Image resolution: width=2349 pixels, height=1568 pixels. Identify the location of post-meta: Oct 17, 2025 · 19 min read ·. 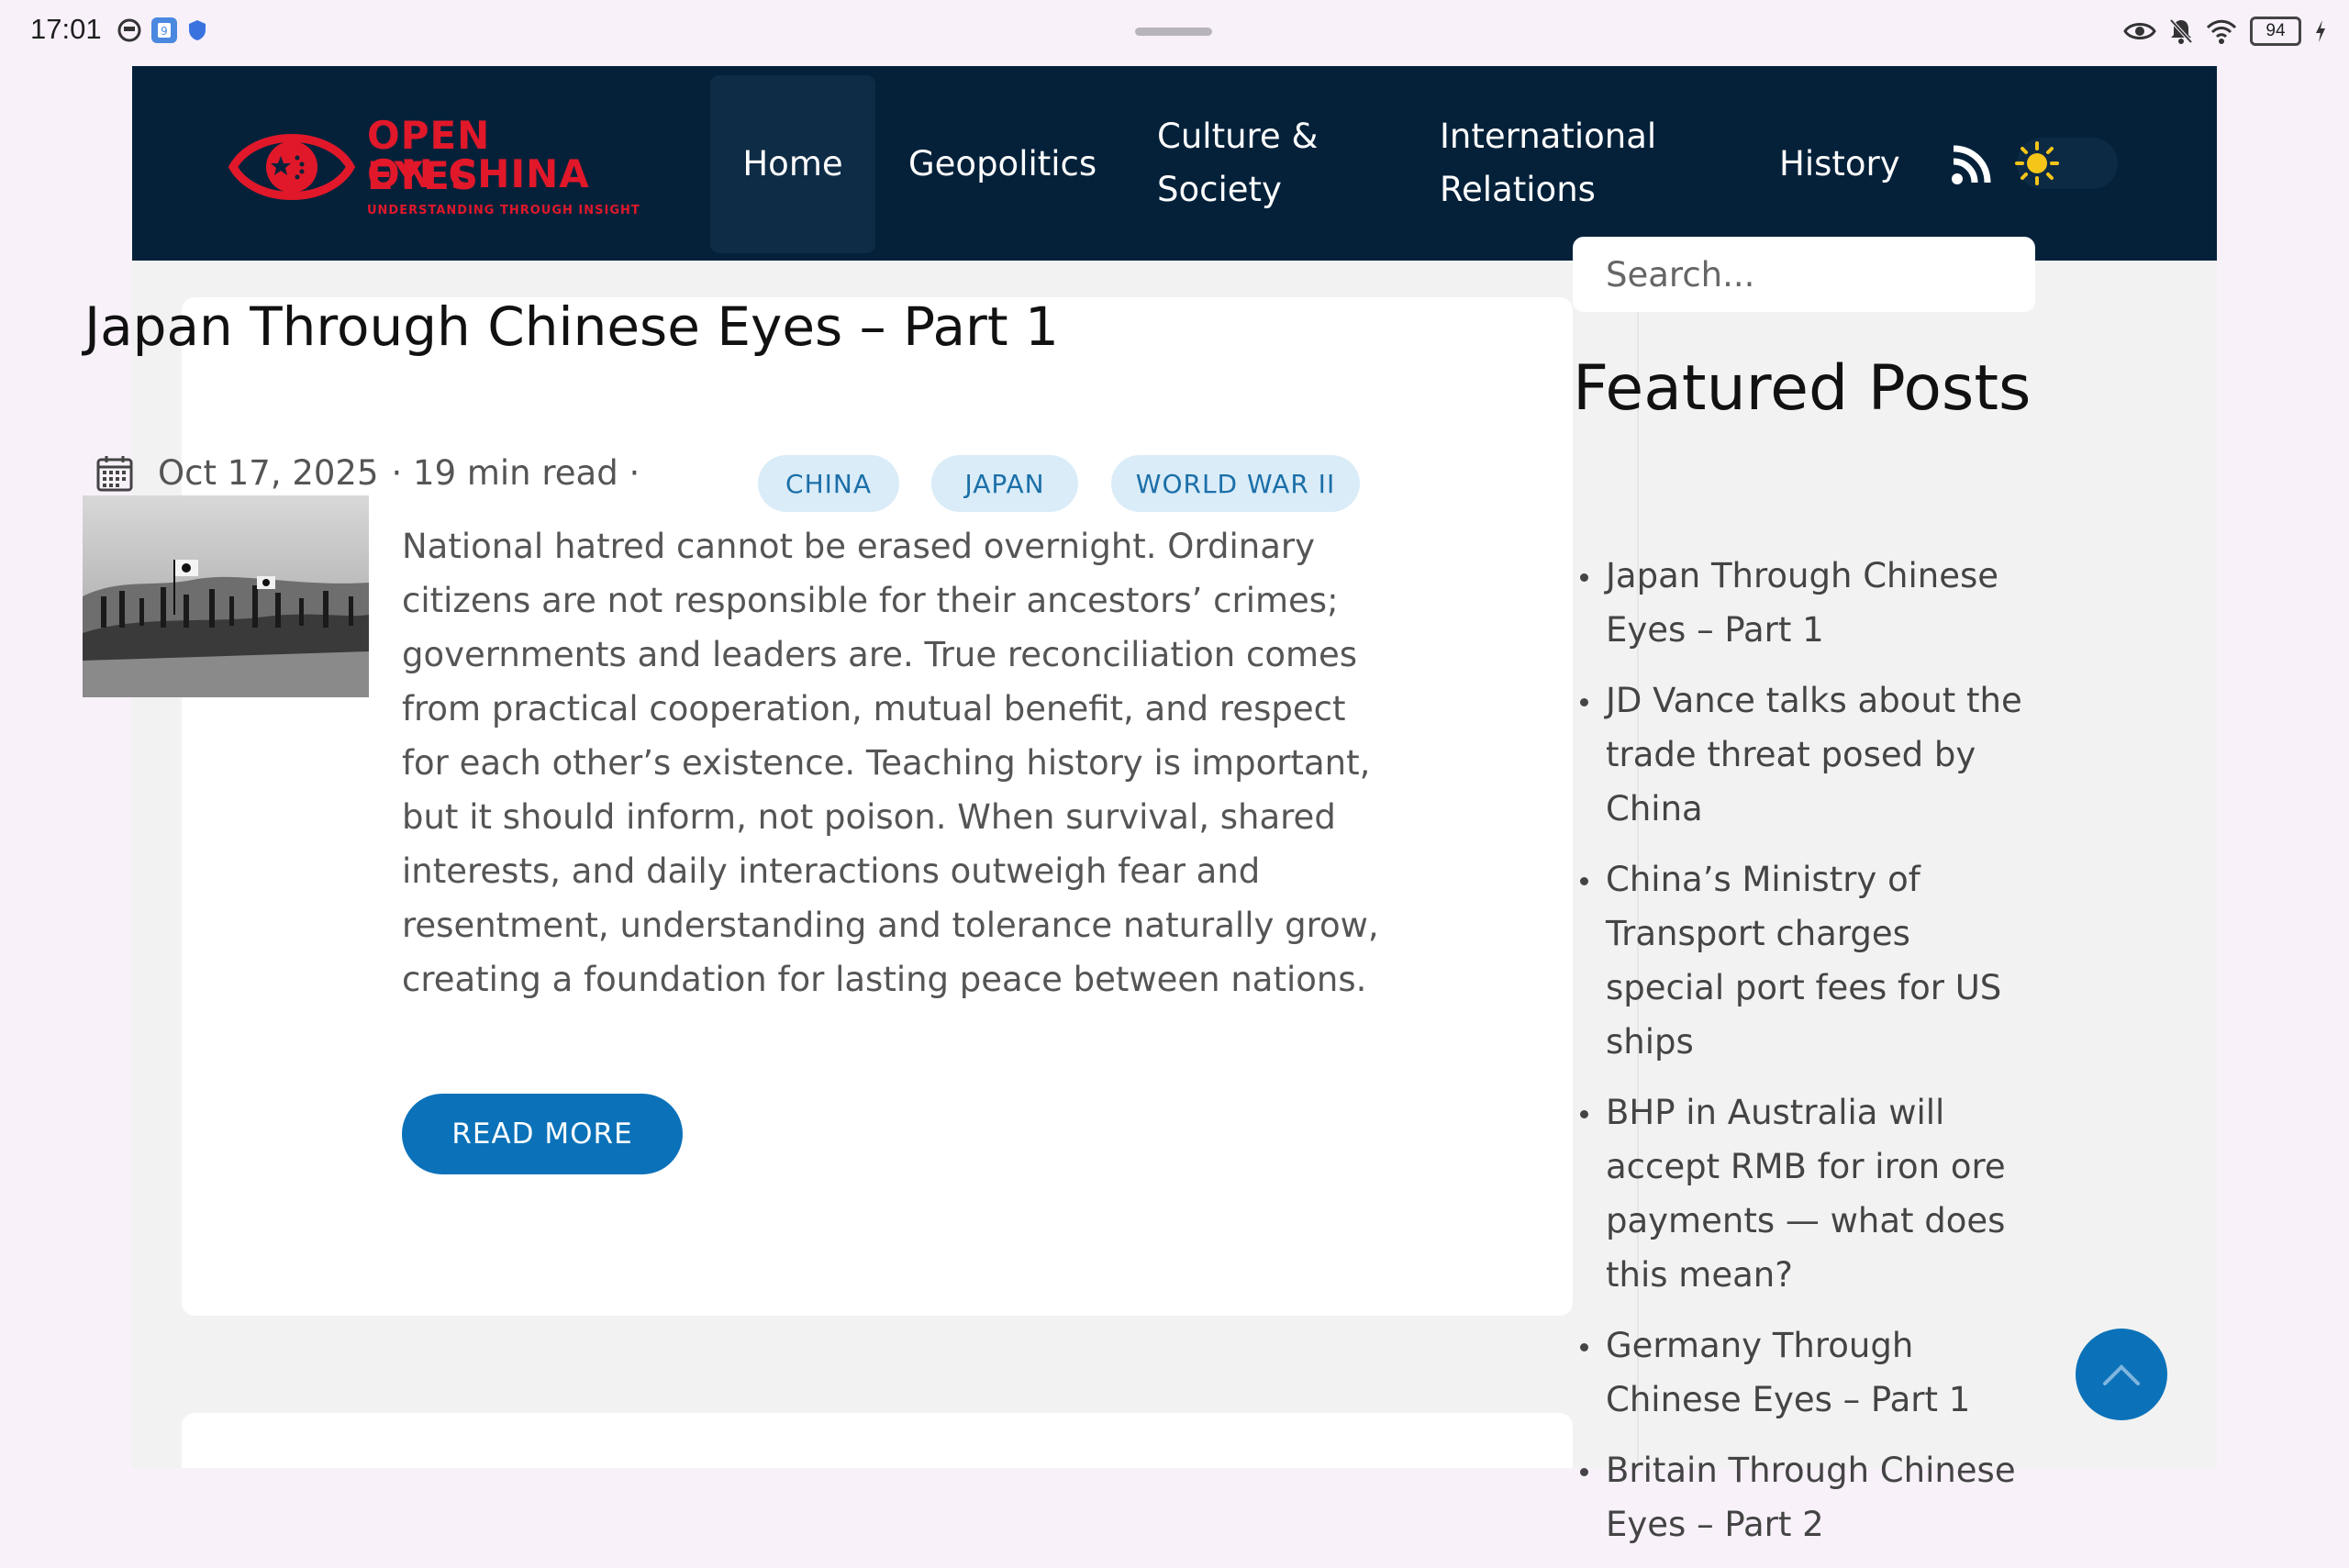
(367, 473).